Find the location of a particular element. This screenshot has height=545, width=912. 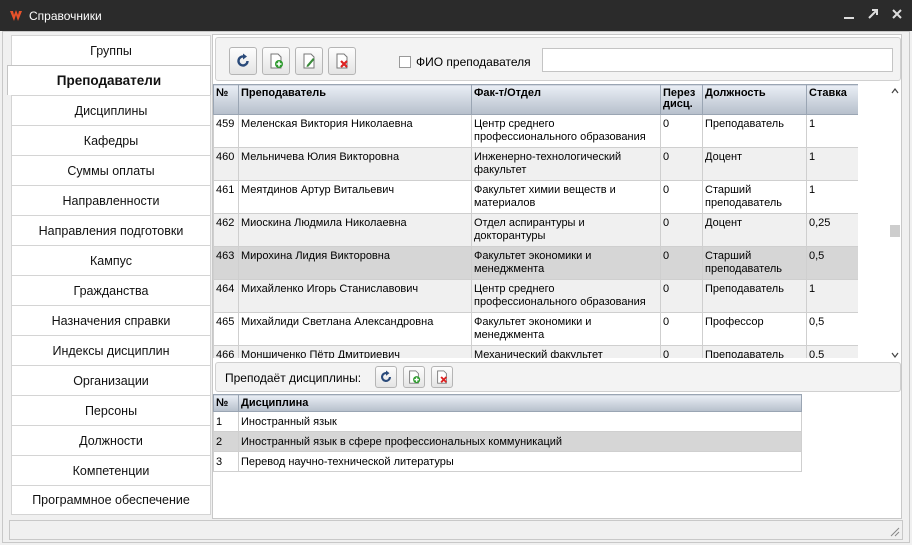

scroll-thumb is located at coordinates (895, 231).